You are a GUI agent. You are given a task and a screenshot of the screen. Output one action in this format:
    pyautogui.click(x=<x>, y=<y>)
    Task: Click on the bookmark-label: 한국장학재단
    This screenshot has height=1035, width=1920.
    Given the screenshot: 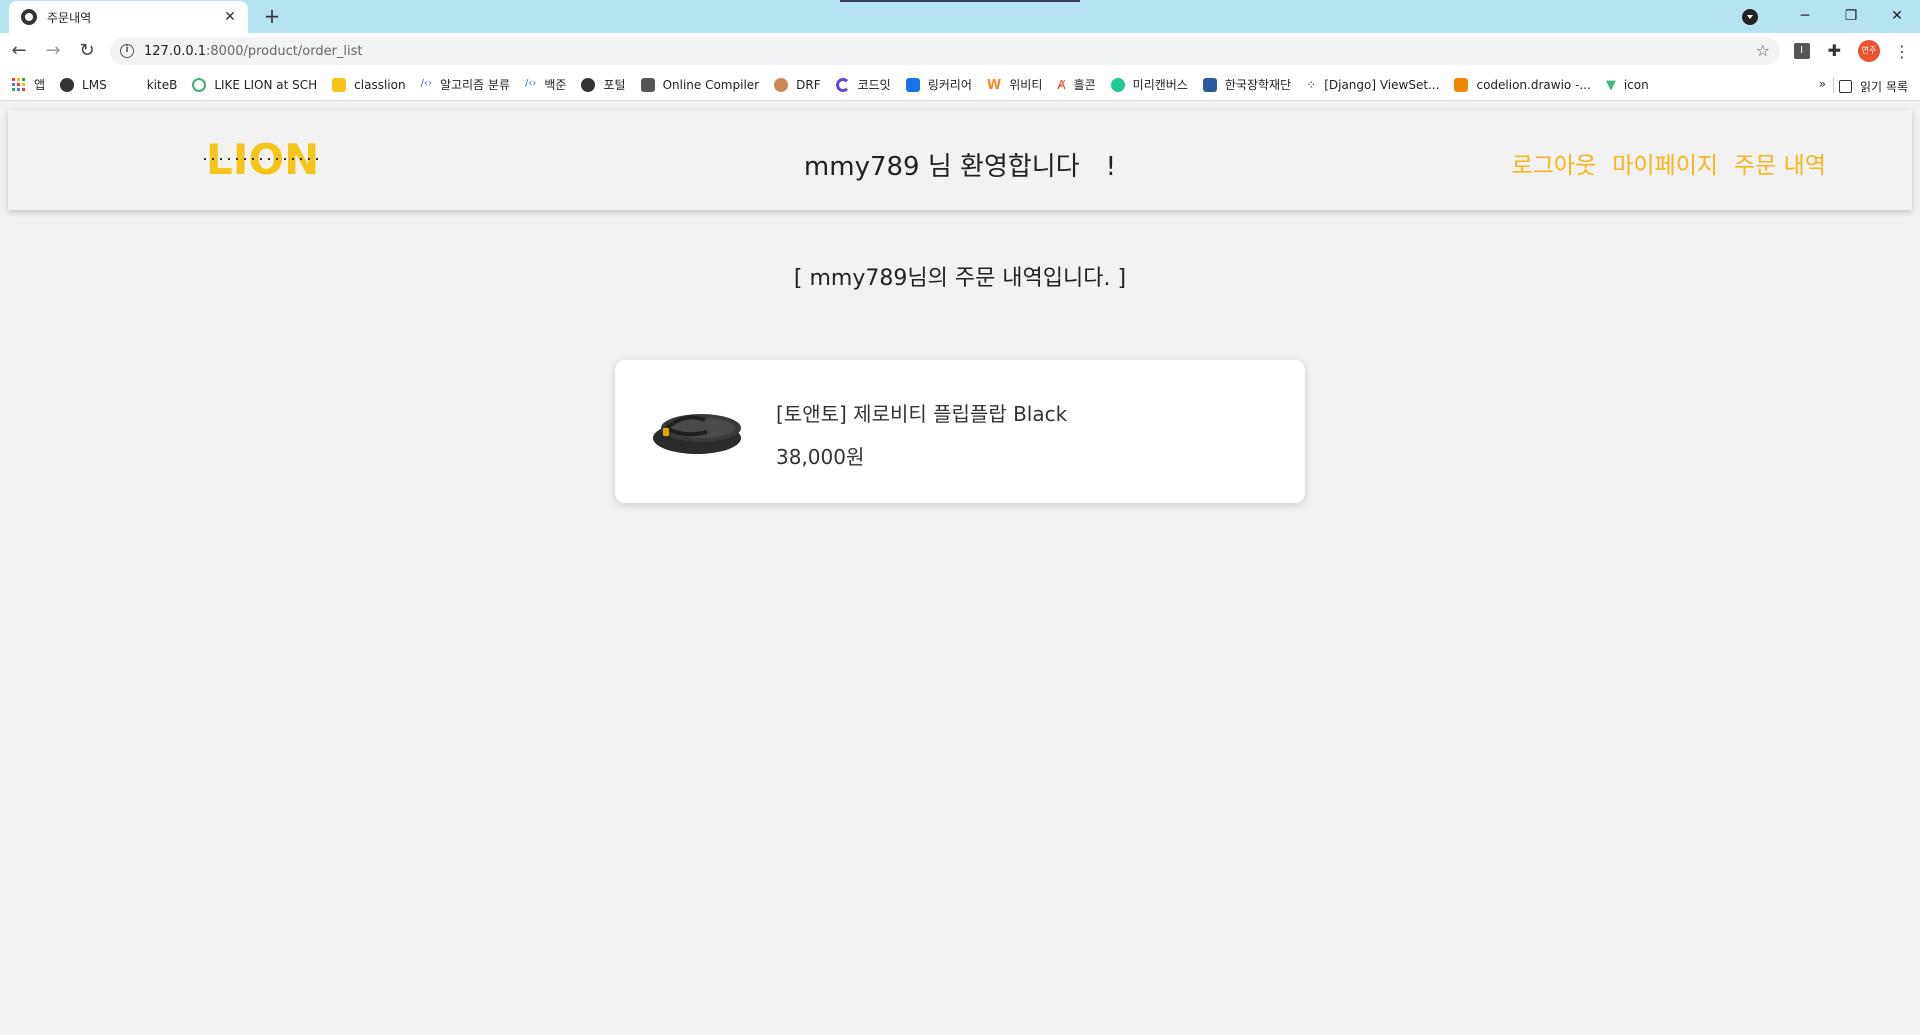 What is the action you would take?
    pyautogui.click(x=1258, y=85)
    